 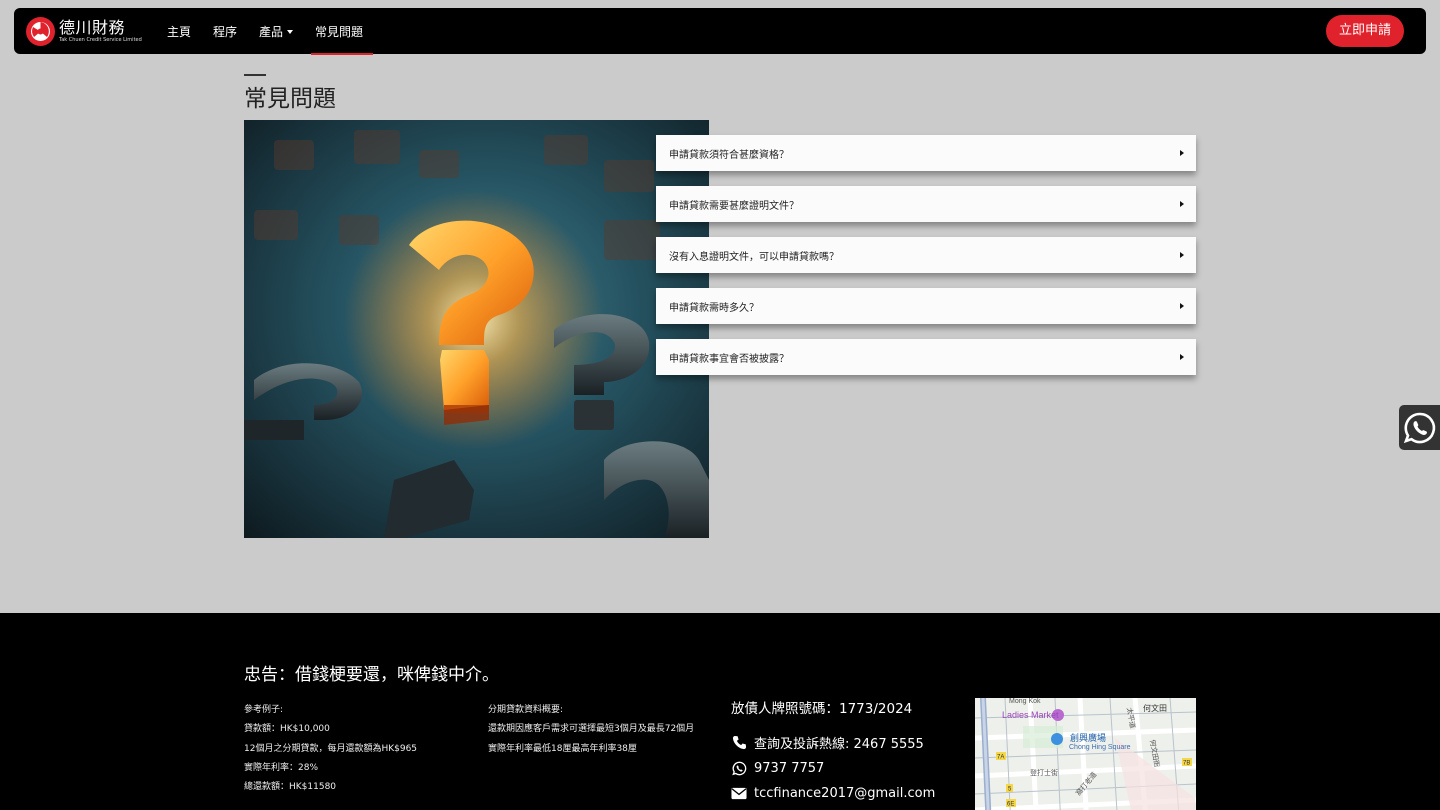 What do you see at coordinates (926, 153) in the screenshot?
I see `faq-item: 申請貸款須符合甚麼資格？` at bounding box center [926, 153].